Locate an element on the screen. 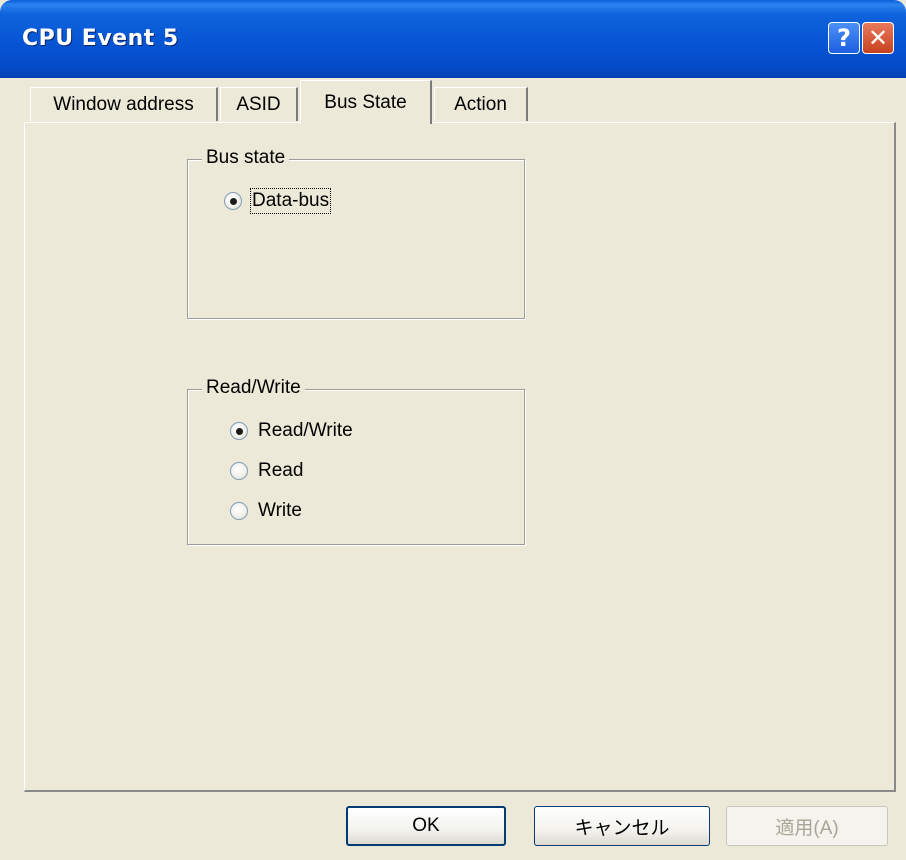 The height and width of the screenshot is (860, 906). close-icon: ✕ is located at coordinates (878, 38).